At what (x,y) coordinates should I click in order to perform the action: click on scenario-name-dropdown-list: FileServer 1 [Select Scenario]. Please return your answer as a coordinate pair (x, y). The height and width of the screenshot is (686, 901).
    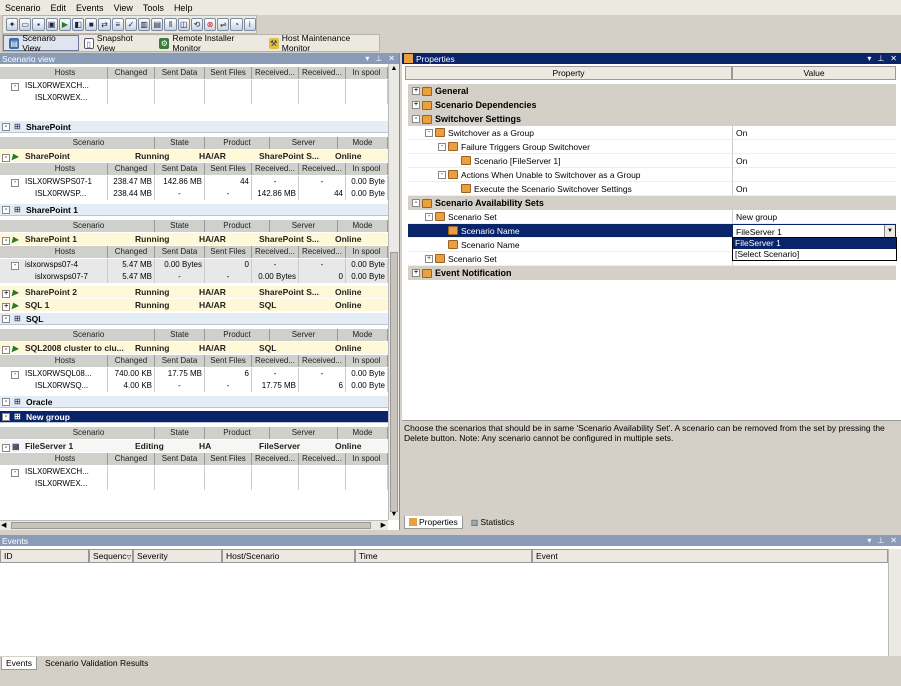
    Looking at the image, I should click on (814, 249).